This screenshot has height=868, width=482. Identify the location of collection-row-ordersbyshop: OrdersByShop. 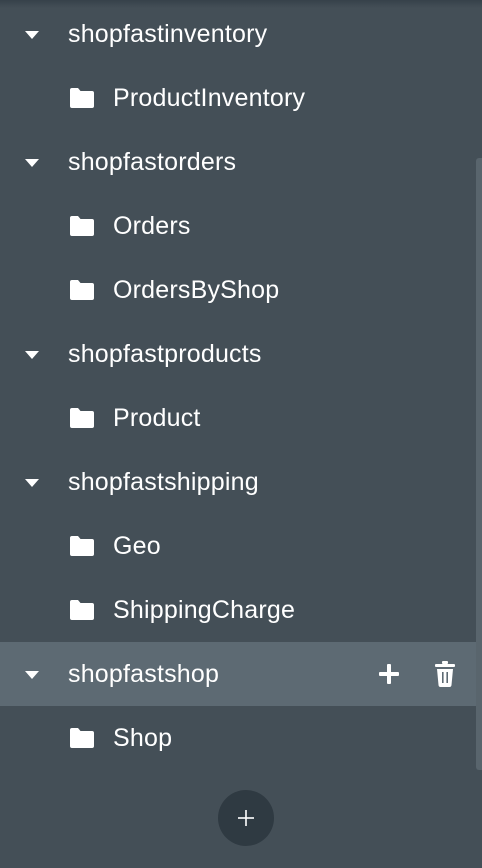
(238, 290).